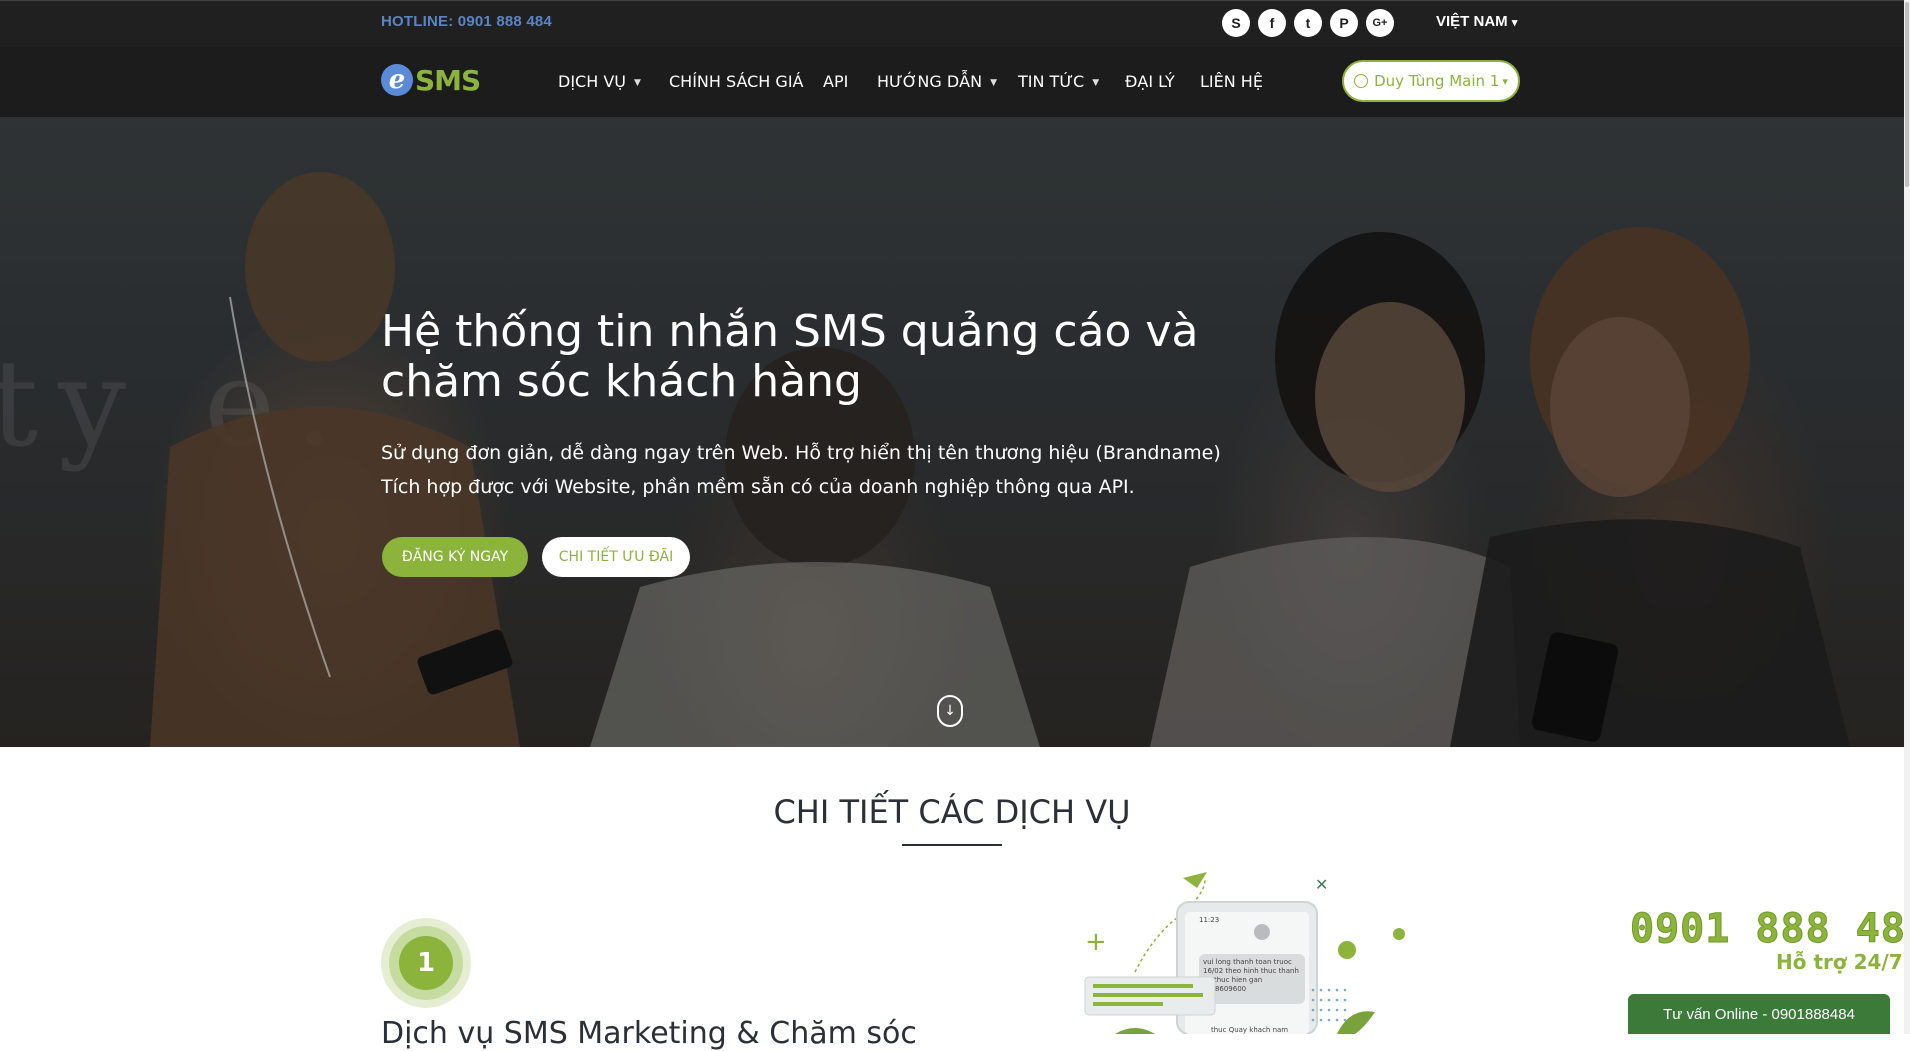  What do you see at coordinates (592, 81) in the screenshot?
I see `nav-label: DỊCH VỤ` at bounding box center [592, 81].